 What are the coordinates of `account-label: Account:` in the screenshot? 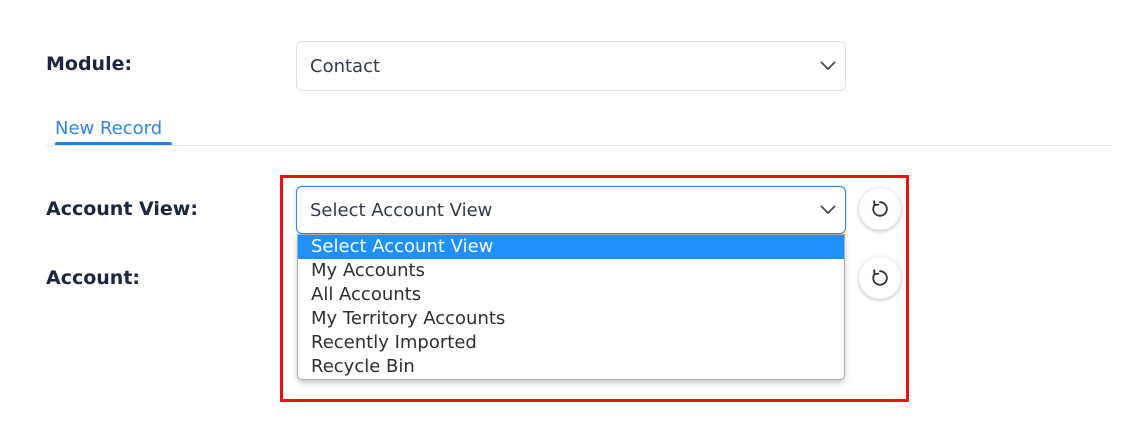 It's located at (93, 278).